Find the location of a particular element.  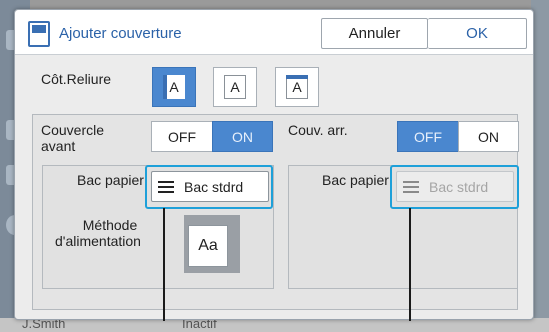

back-cover-label: Couv. arr. is located at coordinates (318, 130).